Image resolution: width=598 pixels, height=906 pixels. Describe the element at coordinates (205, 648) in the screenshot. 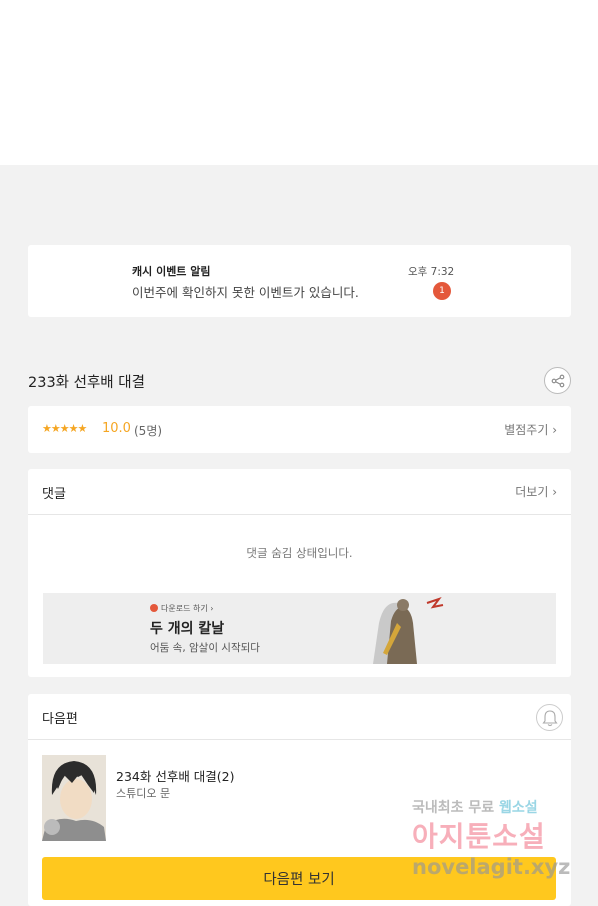

I see `ad-subtitle: 어둠 속, 암살이 시작되다` at that location.